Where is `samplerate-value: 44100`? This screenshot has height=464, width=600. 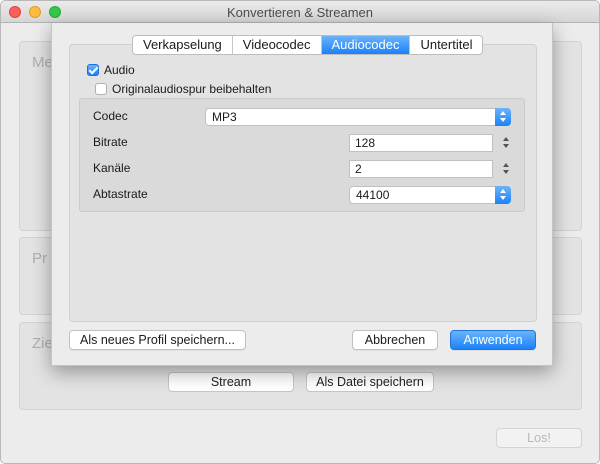 samplerate-value: 44100 is located at coordinates (373, 195).